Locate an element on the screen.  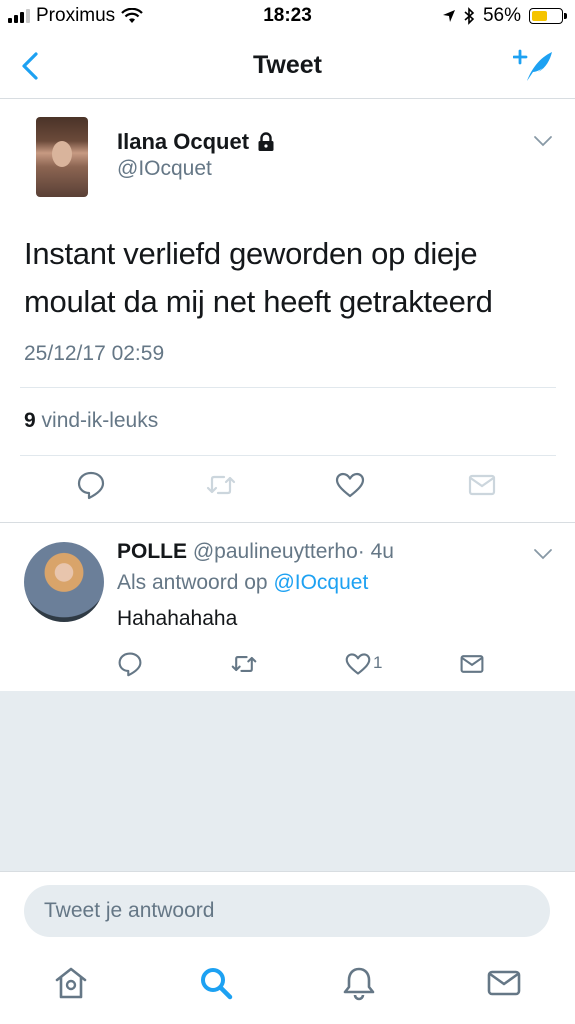
in-reply-prefix: Als antwoord op is located at coordinates (192, 582).